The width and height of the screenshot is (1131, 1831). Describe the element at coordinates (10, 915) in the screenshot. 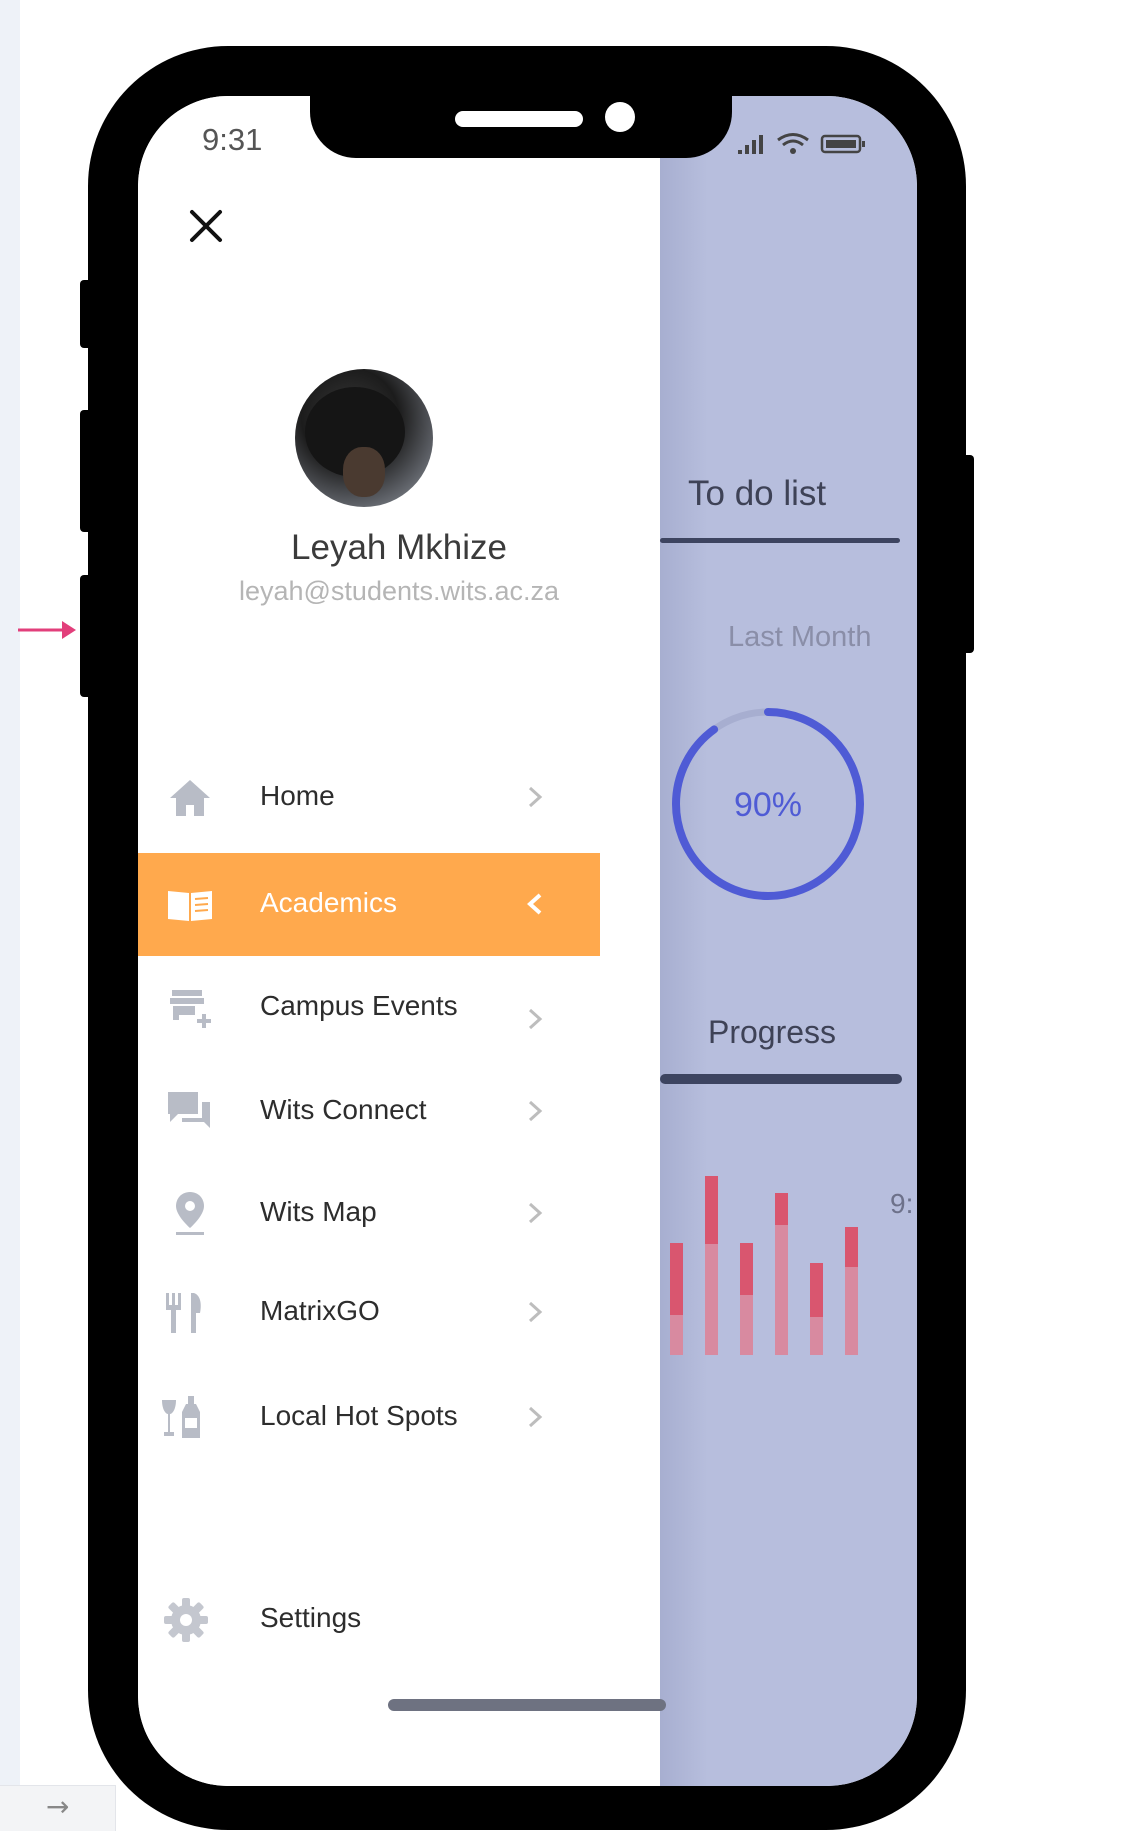

I see `canvas-background` at that location.